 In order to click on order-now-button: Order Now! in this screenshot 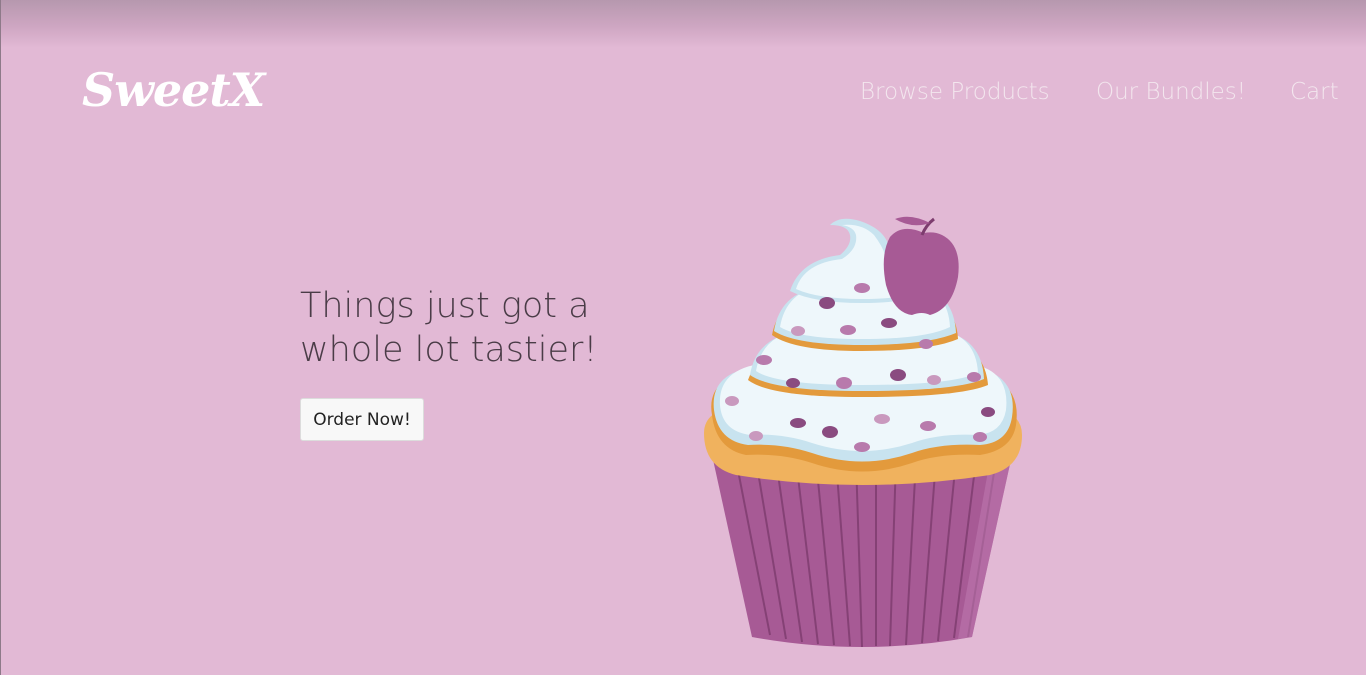, I will do `click(362, 419)`.